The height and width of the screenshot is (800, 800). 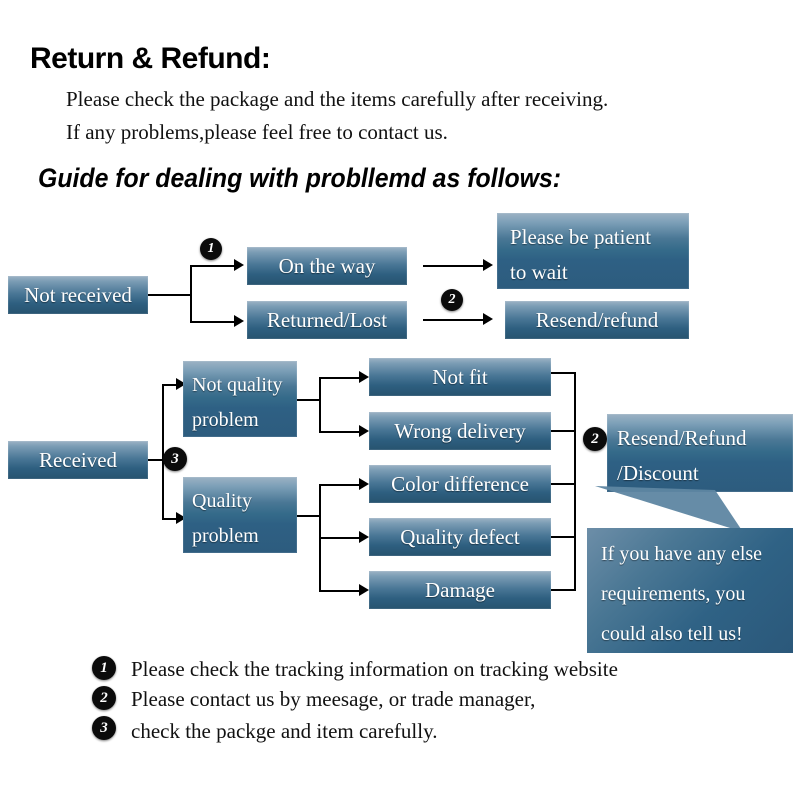 What do you see at coordinates (150, 58) in the screenshot?
I see `page-title: Return & Refund:` at bounding box center [150, 58].